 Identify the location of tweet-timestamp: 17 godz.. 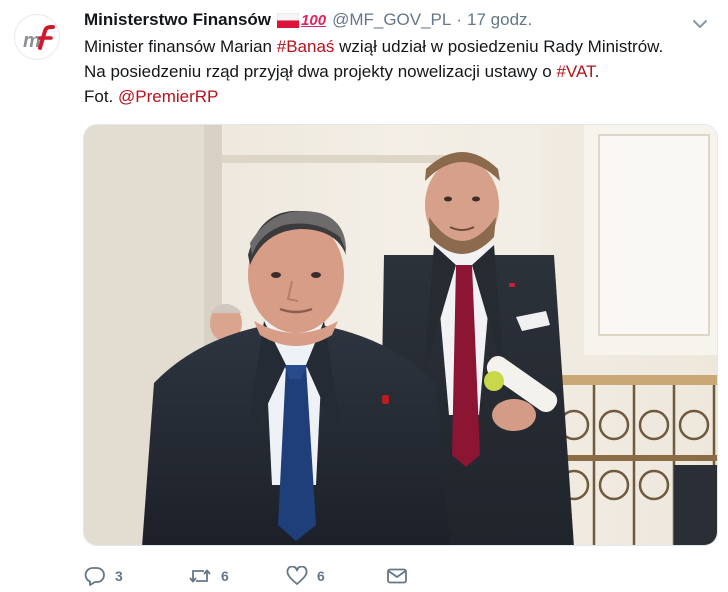
(499, 20).